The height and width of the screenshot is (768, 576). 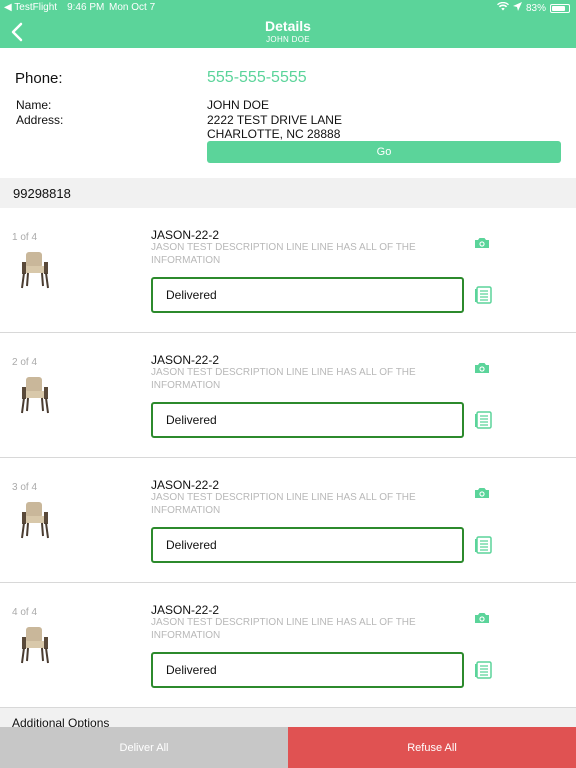 I want to click on refuse-all-button: Refuse All, so click(x=432, y=747).